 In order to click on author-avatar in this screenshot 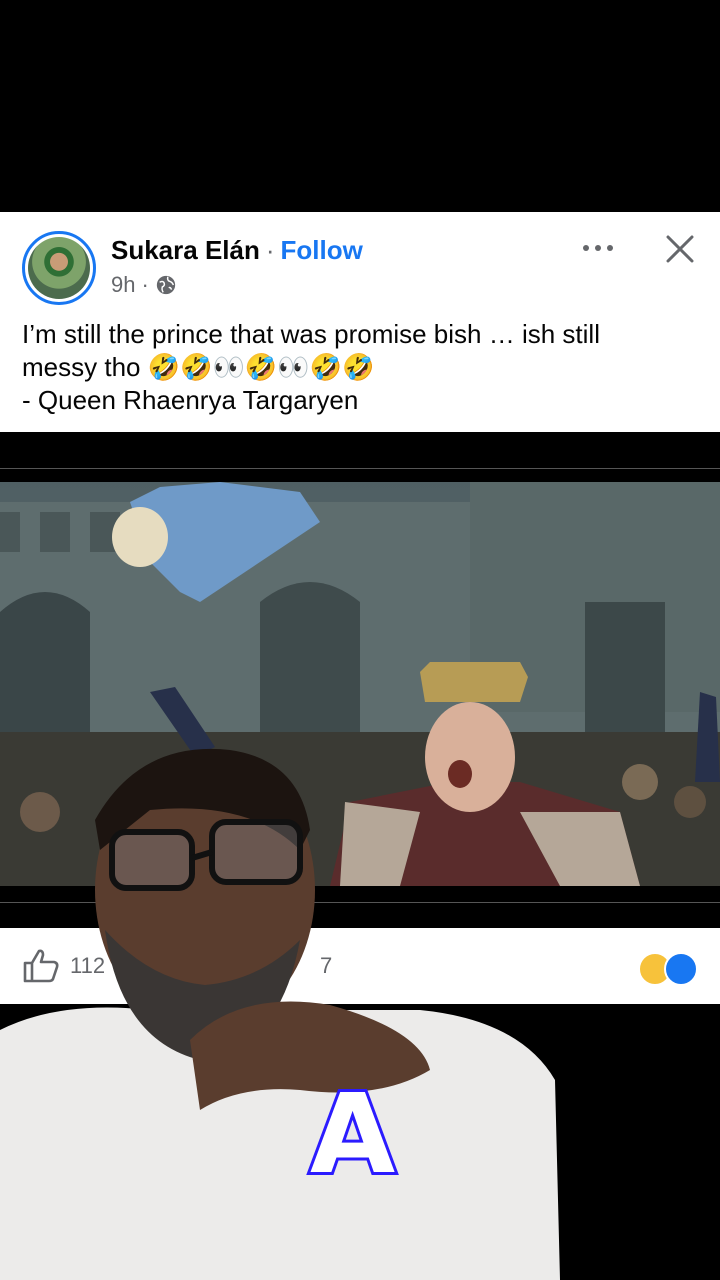, I will do `click(59, 268)`.